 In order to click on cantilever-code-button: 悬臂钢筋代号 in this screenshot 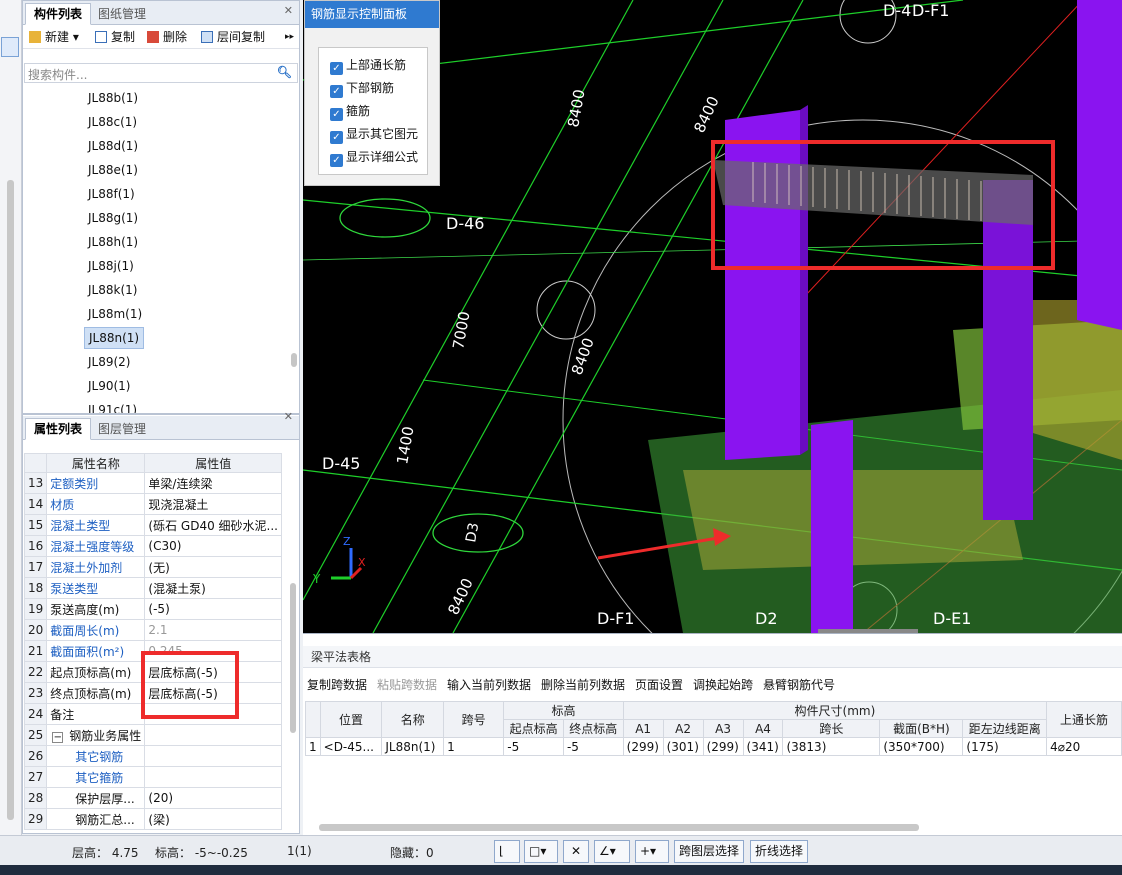, I will do `click(799, 684)`.